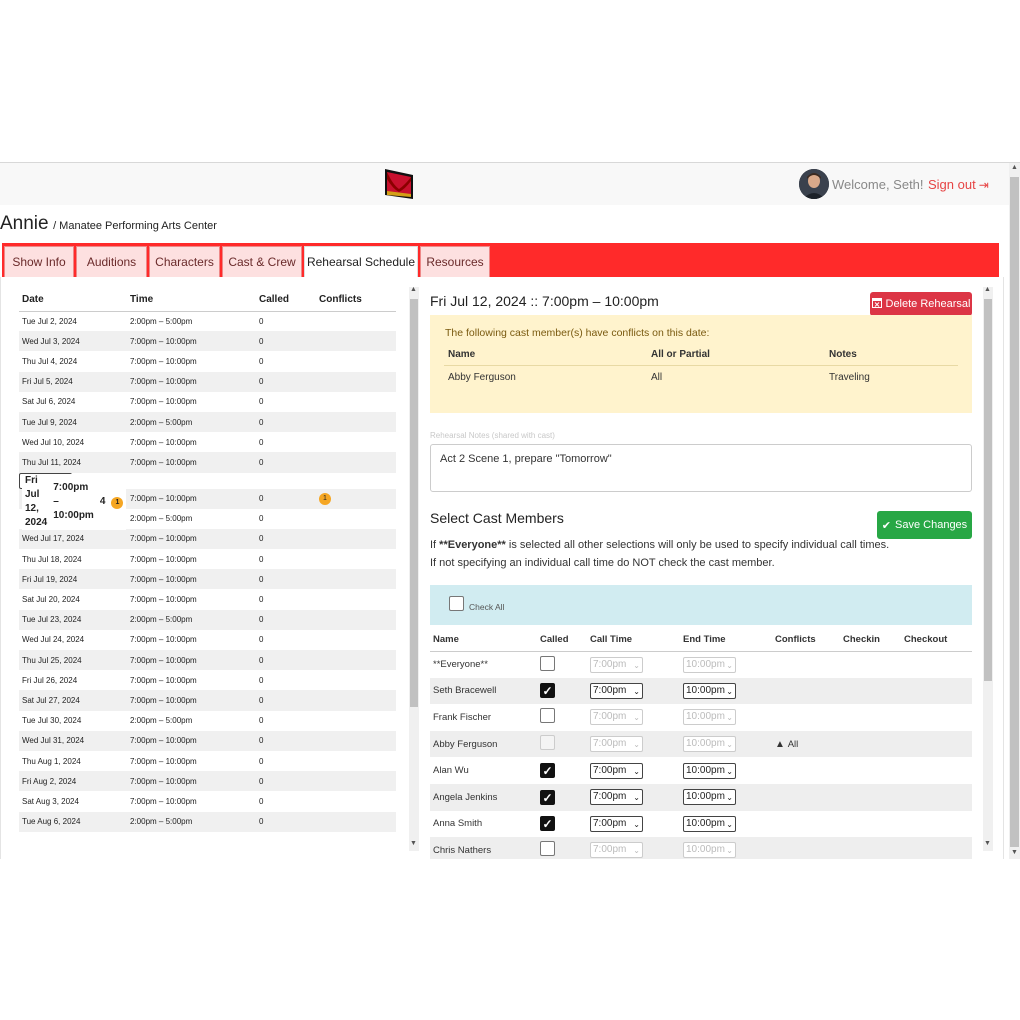 This screenshot has width=1020, height=1020. I want to click on schedule-row: Fri Aug 2, 2024 7:00pm – 10:00pm 0, so click(207, 781).